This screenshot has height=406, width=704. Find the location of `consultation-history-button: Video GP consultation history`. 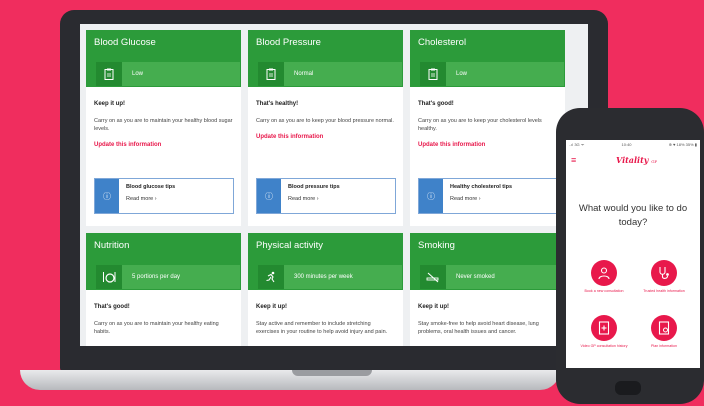

consultation-history-button: Video GP consultation history is located at coordinates (604, 332).